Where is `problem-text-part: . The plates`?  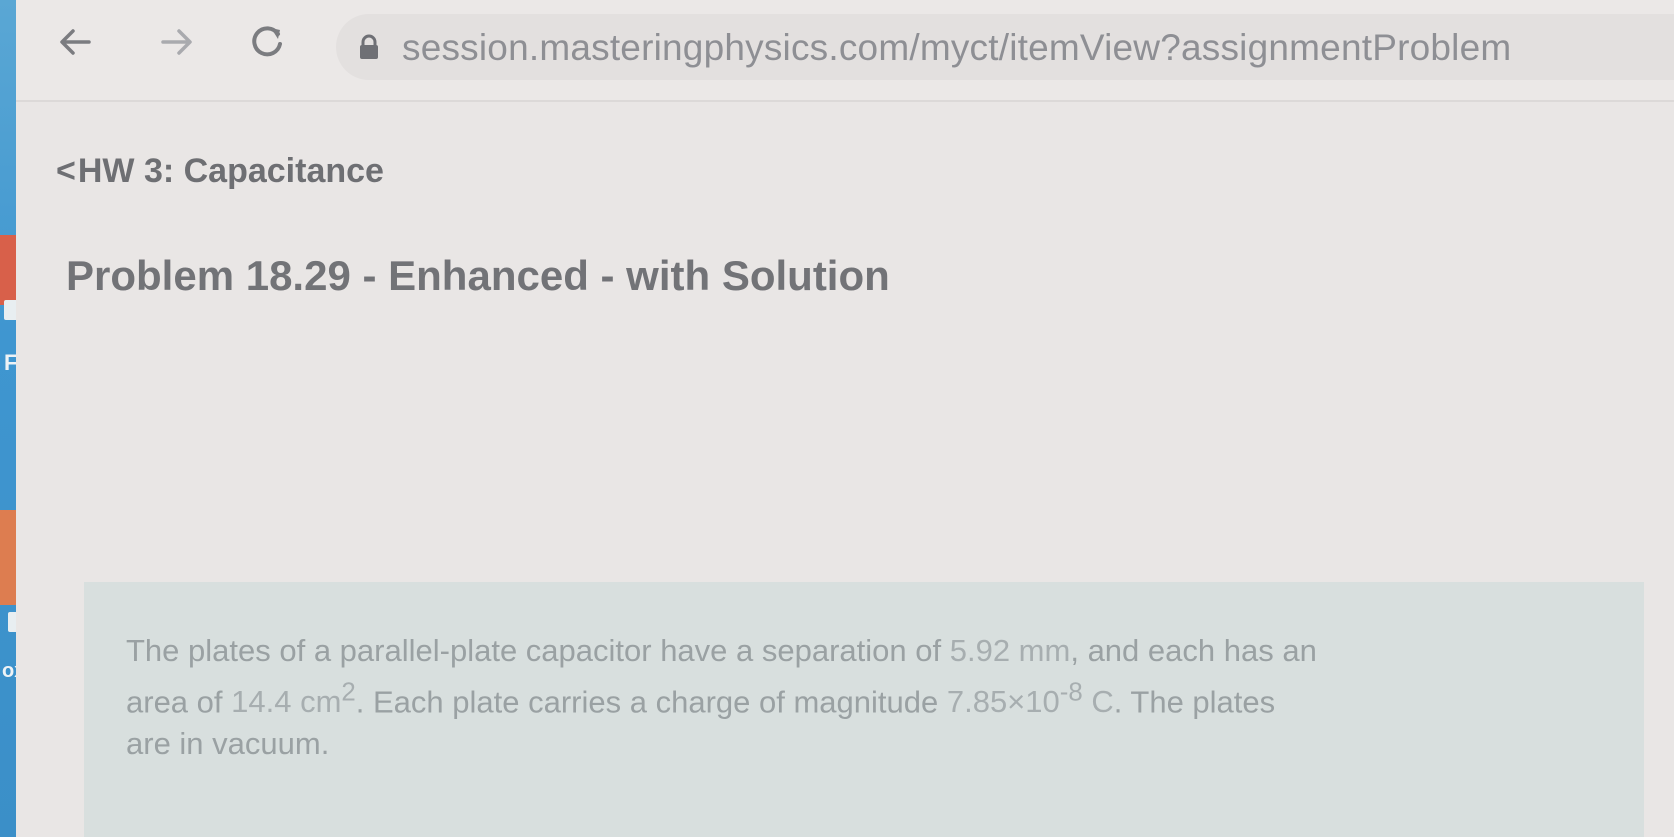 problem-text-part: . The plates is located at coordinates (1194, 702).